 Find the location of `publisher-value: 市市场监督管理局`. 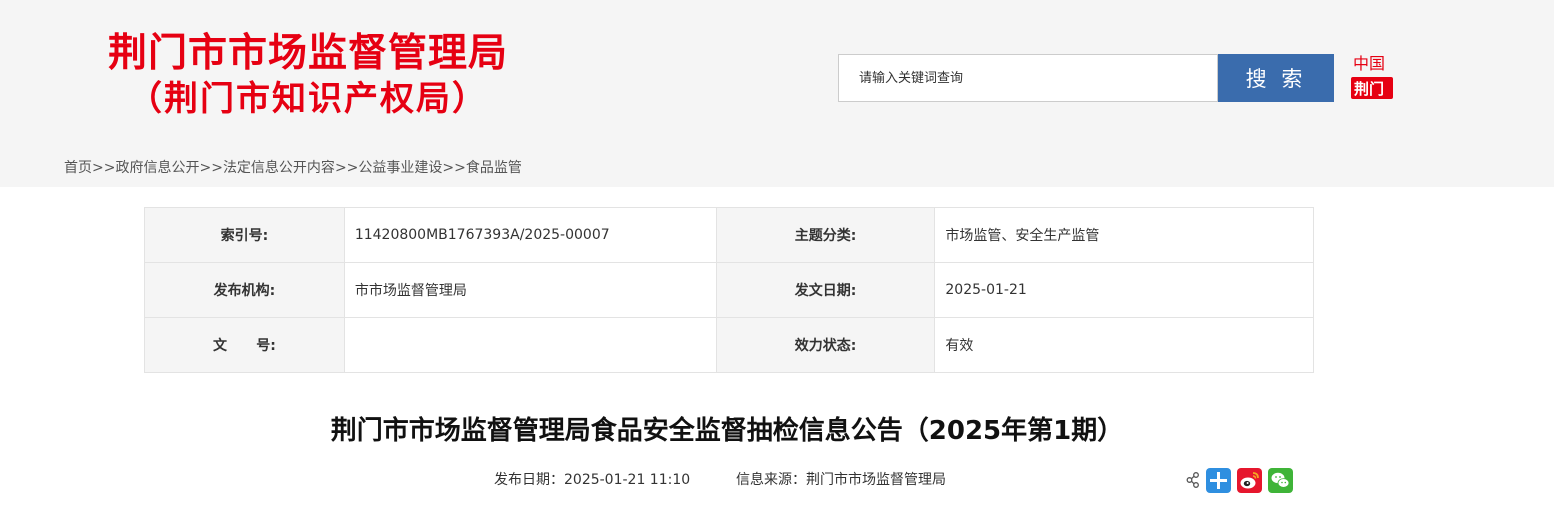

publisher-value: 市市场监督管理局 is located at coordinates (530, 290).